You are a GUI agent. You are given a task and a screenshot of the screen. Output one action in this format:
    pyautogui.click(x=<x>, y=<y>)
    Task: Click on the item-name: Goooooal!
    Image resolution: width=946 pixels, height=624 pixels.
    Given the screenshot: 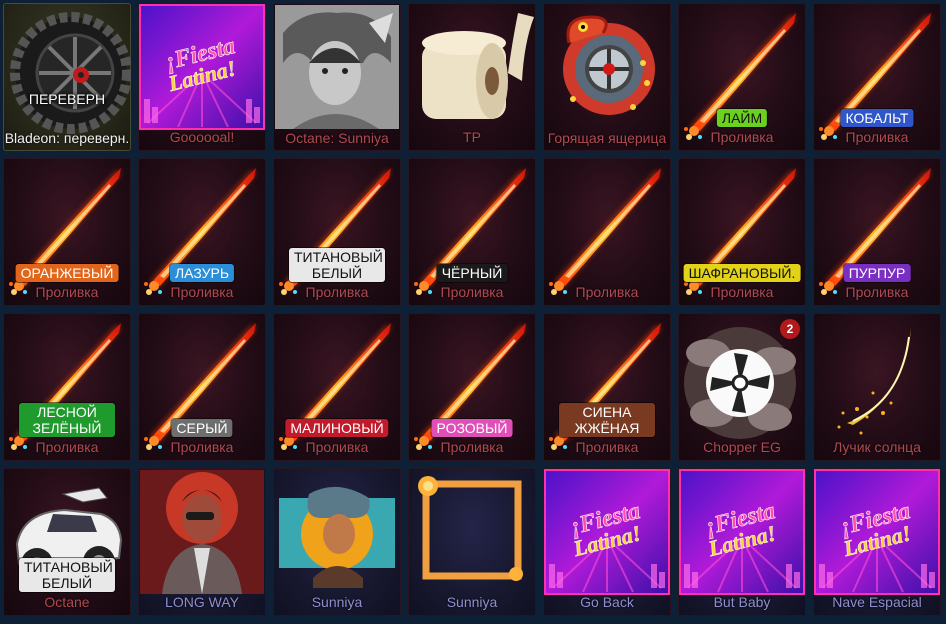 What is the action you would take?
    pyautogui.click(x=202, y=137)
    